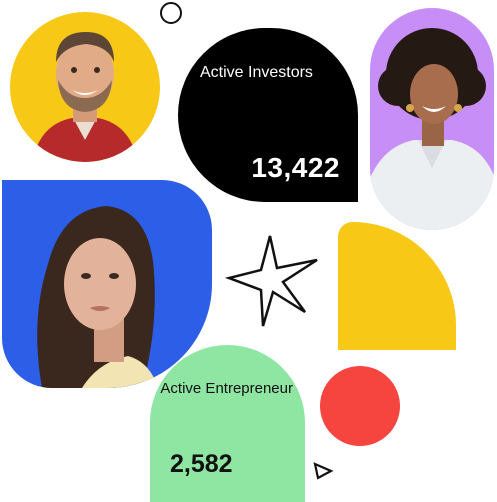 The image size is (497, 502). I want to click on active-investors-count: 13,422, so click(295, 167).